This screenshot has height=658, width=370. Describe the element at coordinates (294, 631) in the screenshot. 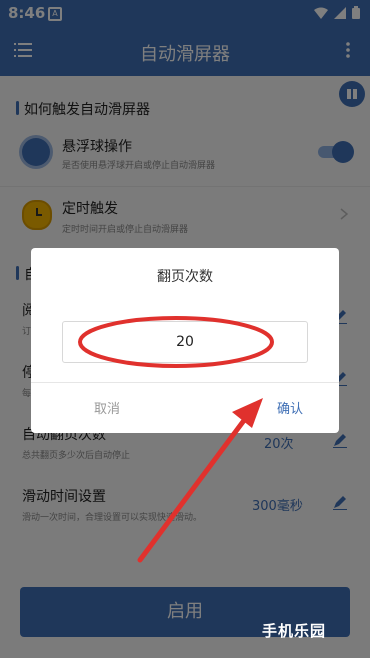

I see `watermark: 手机乐园` at that location.